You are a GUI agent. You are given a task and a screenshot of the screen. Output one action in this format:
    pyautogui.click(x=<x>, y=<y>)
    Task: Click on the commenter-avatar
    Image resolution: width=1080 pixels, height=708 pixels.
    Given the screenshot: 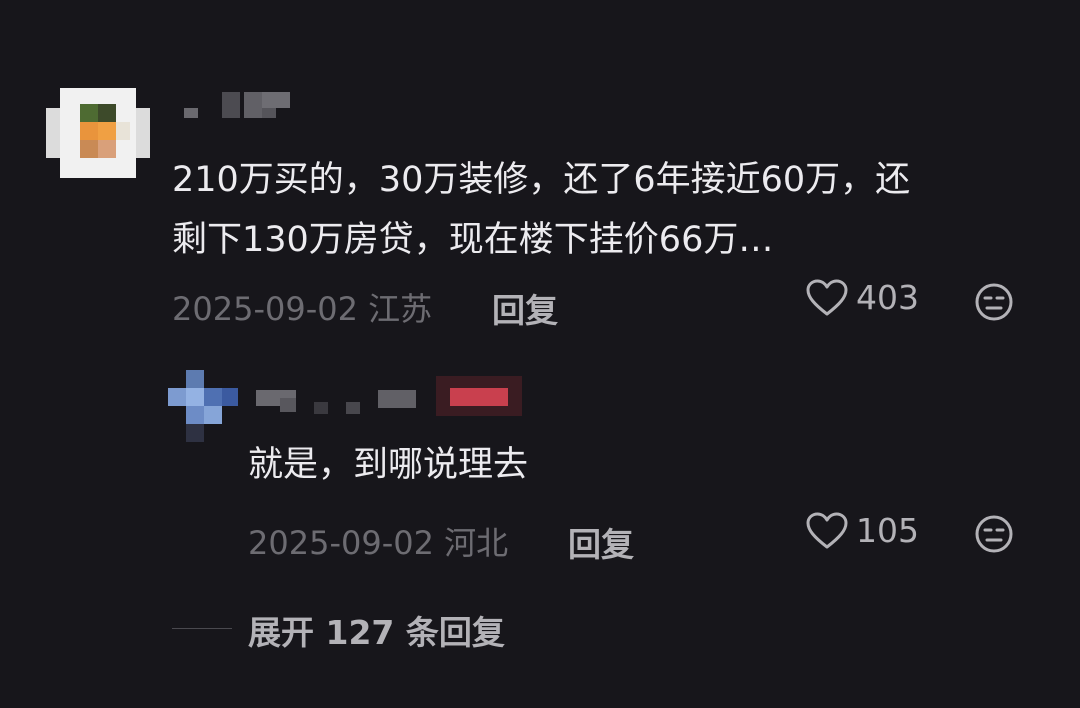 What is the action you would take?
    pyautogui.click(x=98, y=133)
    